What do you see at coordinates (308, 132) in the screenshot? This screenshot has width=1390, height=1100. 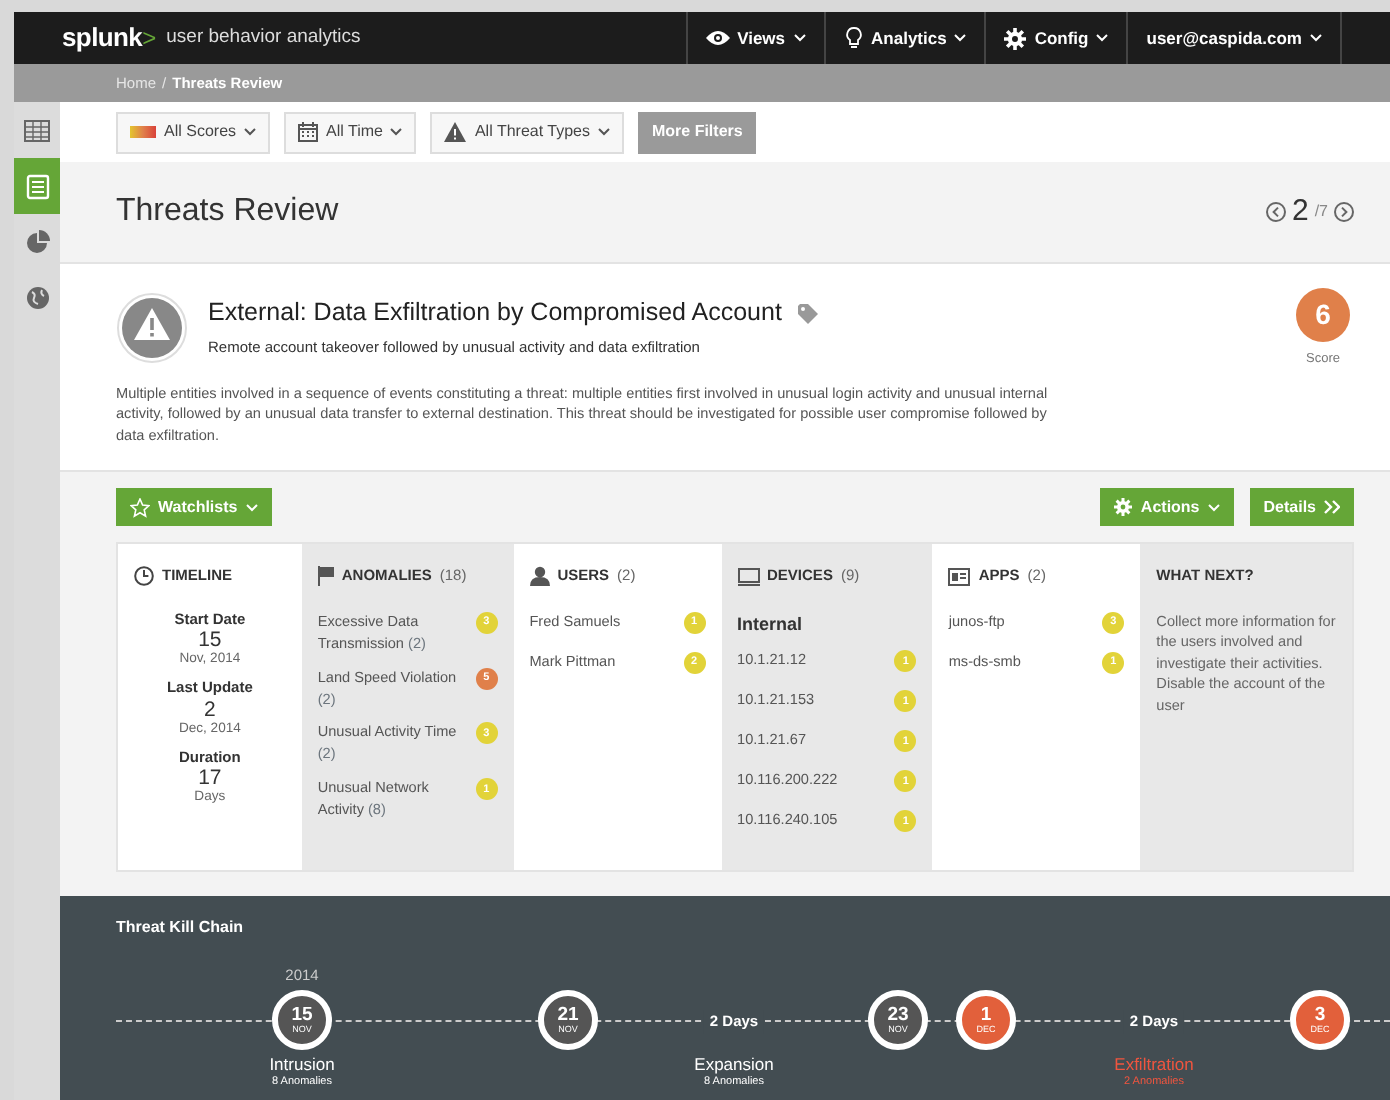 I see `calendar-icon` at bounding box center [308, 132].